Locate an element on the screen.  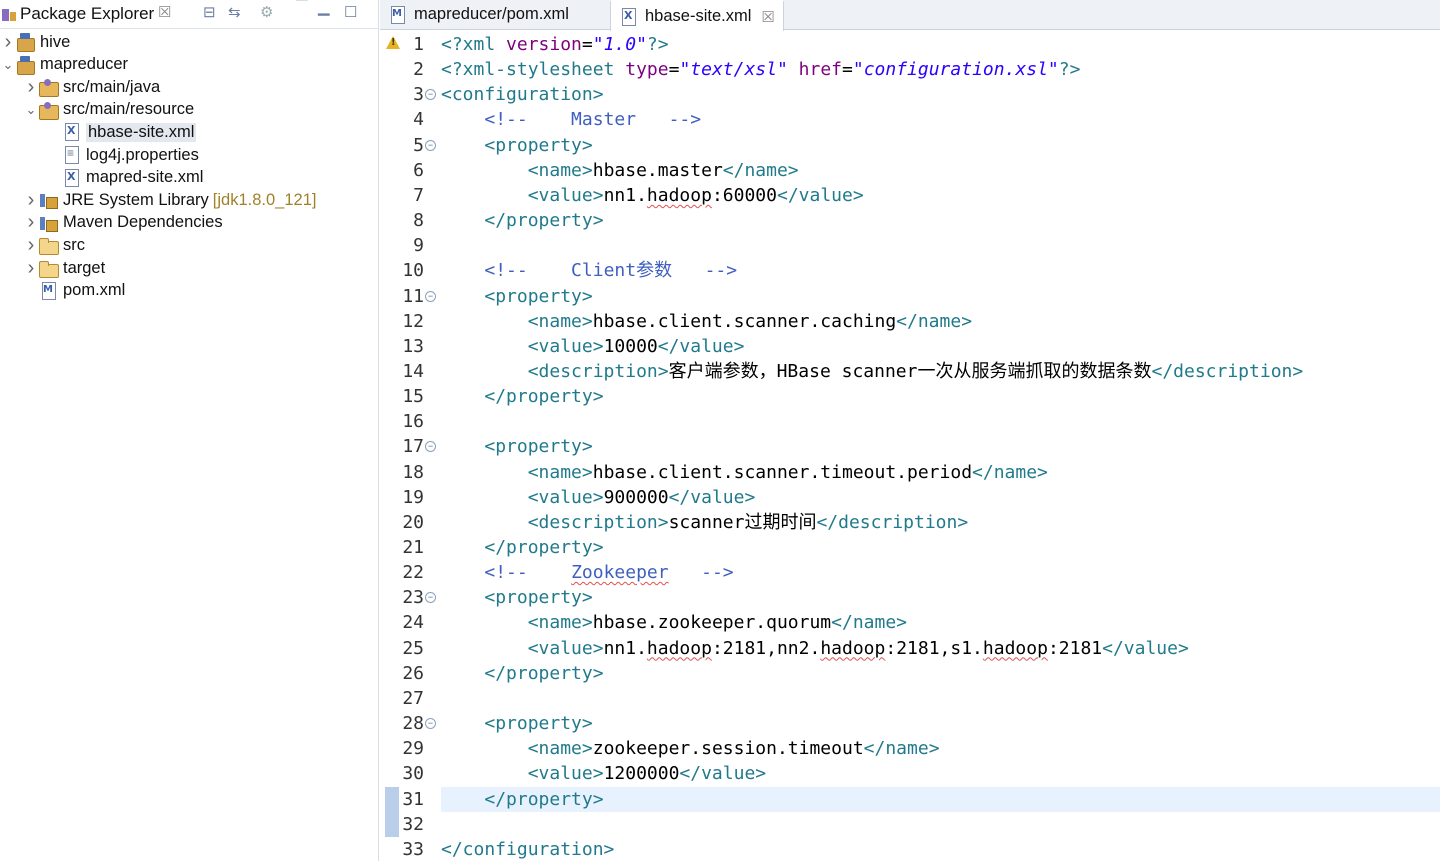
code-line: <description>scanner过期时间</description> is located at coordinates (940, 522).